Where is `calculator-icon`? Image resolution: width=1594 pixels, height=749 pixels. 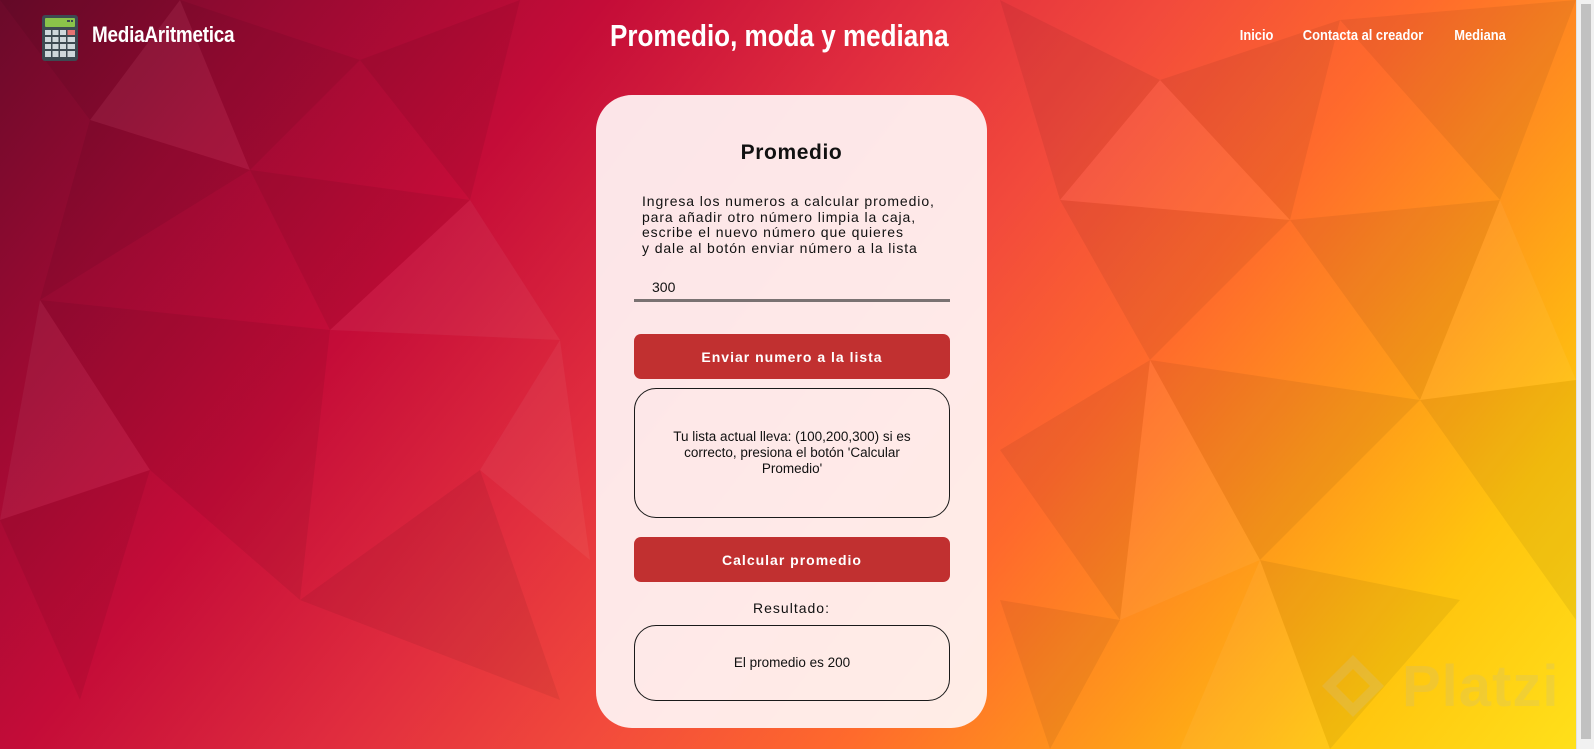 calculator-icon is located at coordinates (60, 38).